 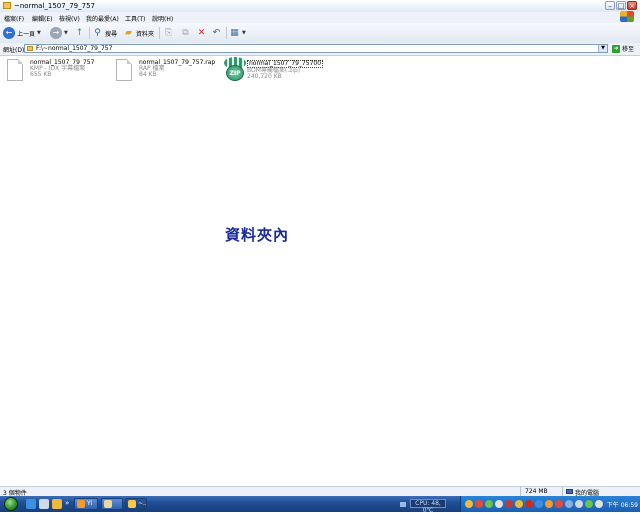 What do you see at coordinates (102, 18) in the screenshot?
I see `menu-favorites: 我的最愛(A)` at bounding box center [102, 18].